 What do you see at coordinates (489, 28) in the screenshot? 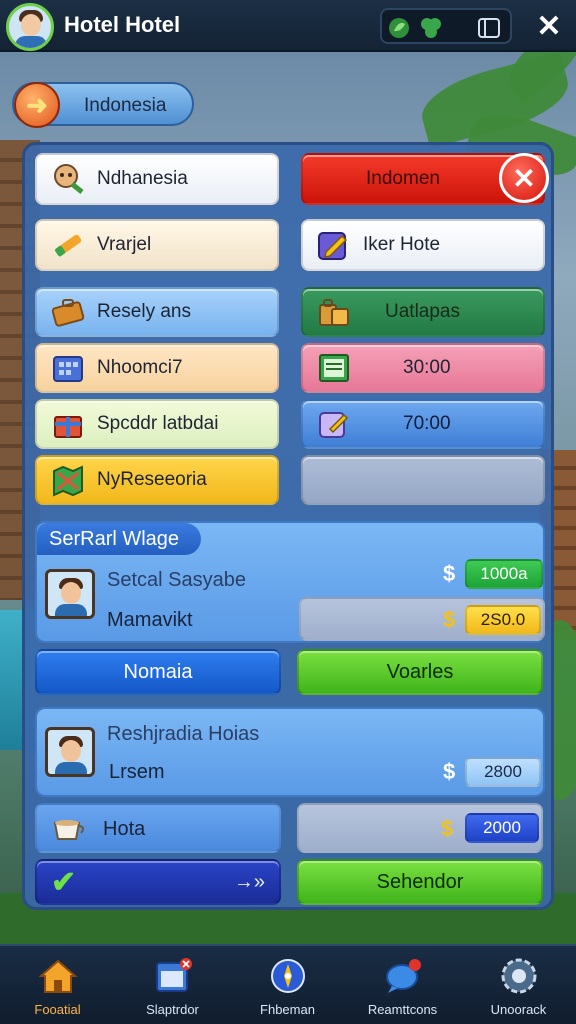
I see `window-icon` at bounding box center [489, 28].